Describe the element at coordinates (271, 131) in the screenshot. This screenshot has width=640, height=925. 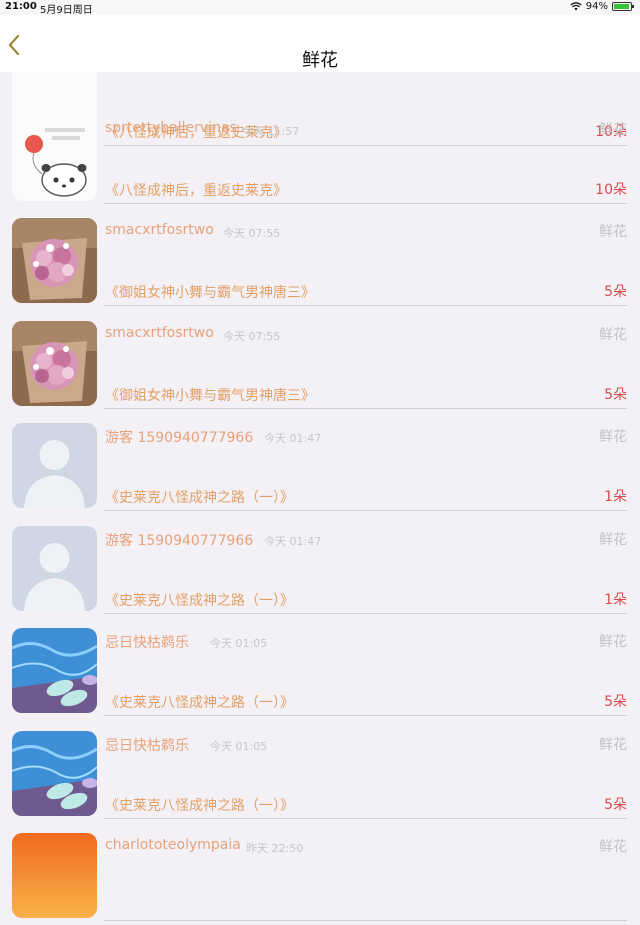
I see `gift-time: 今天 11:57` at that location.